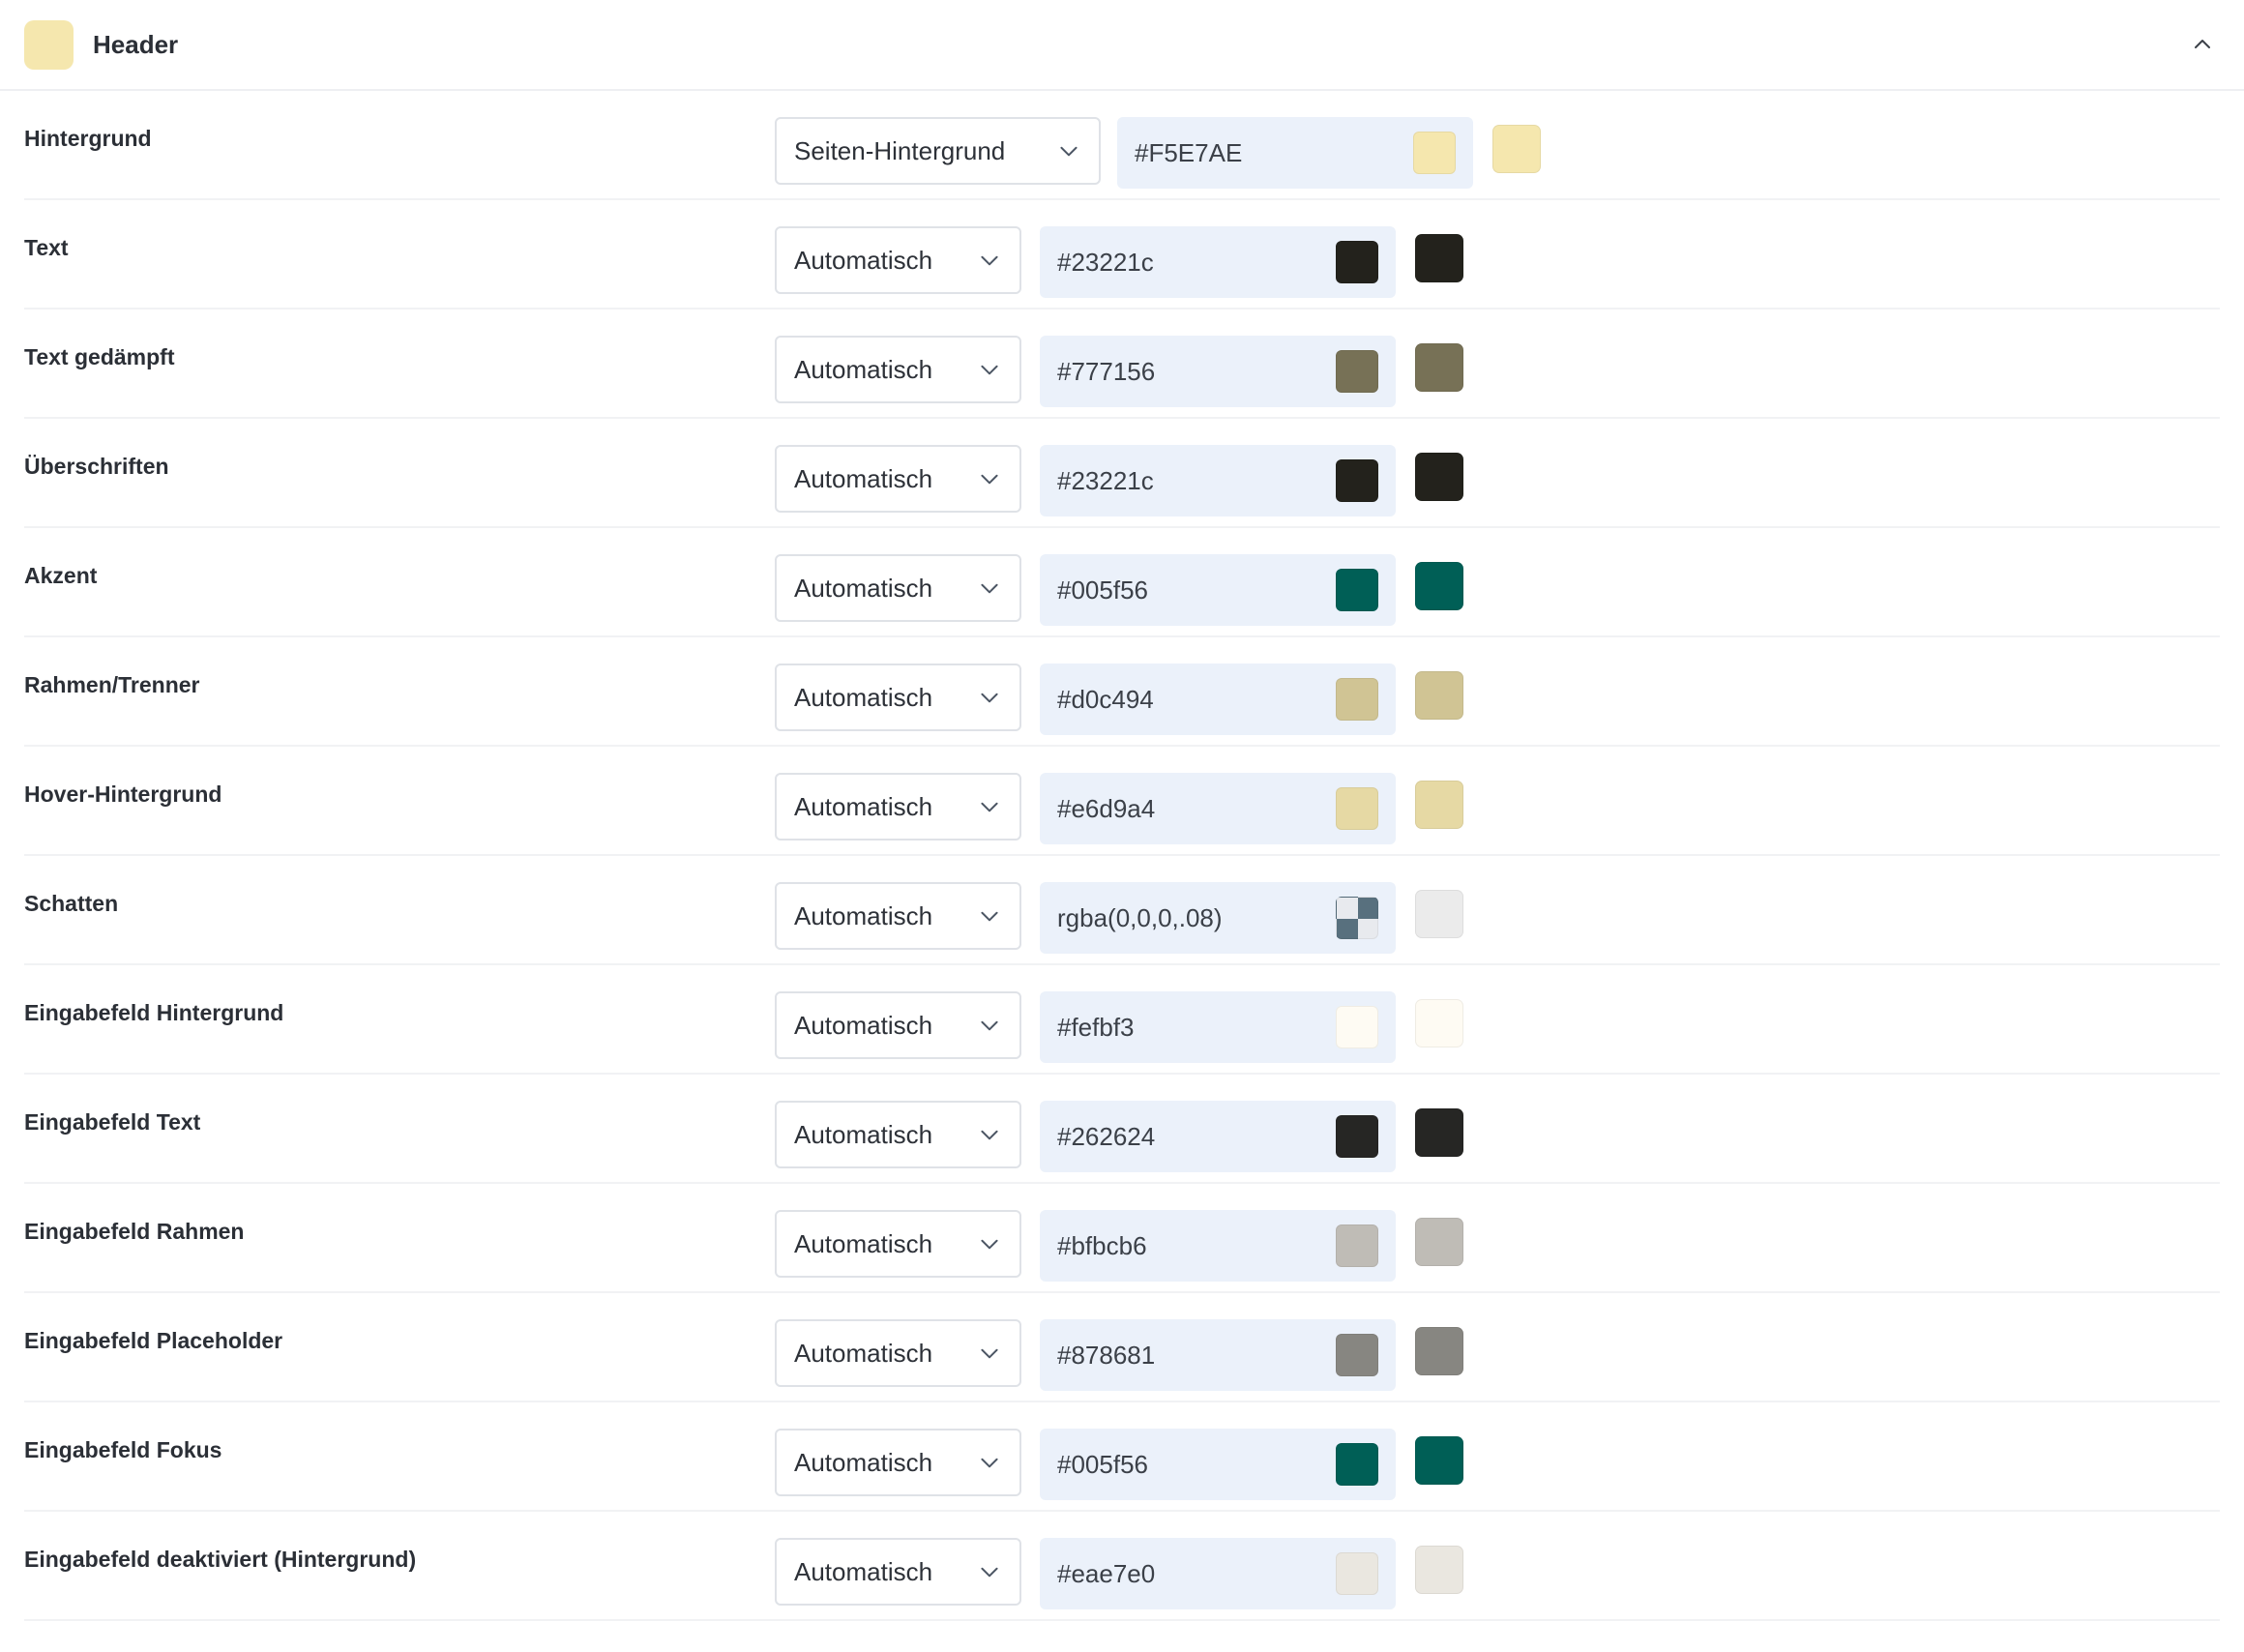  Describe the element at coordinates (1218, 1136) in the screenshot. I see `color-value-input: #262624` at that location.